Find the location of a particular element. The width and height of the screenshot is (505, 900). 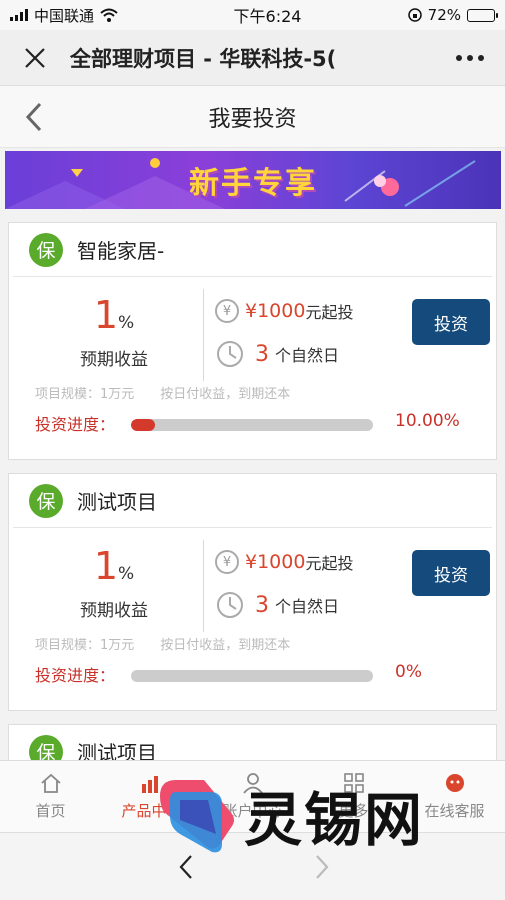

battery-icon is located at coordinates (482, 15).